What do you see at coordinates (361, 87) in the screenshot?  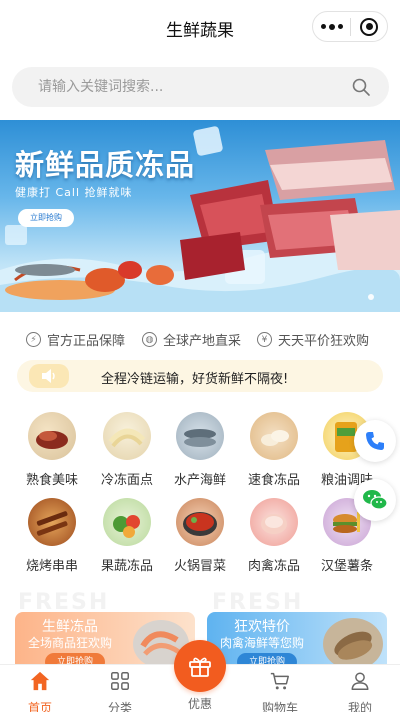 I see `search-icon` at bounding box center [361, 87].